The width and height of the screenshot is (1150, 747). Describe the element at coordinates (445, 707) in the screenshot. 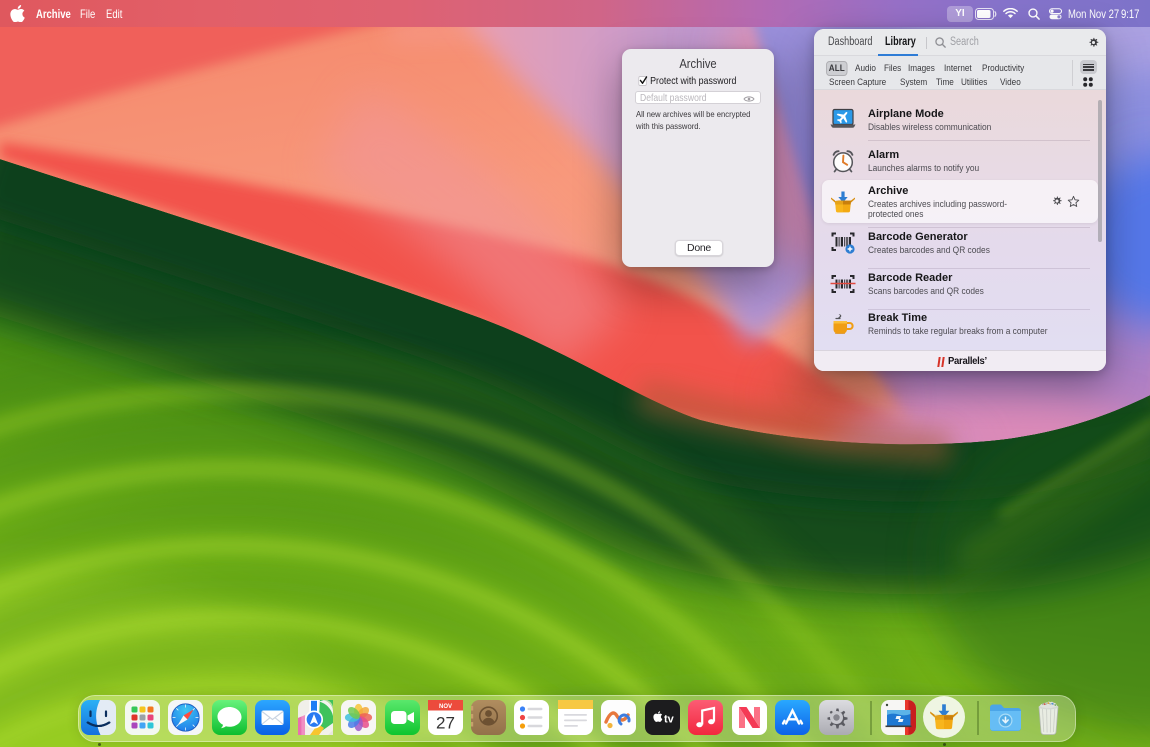

I see `svg-text: NOV` at that location.